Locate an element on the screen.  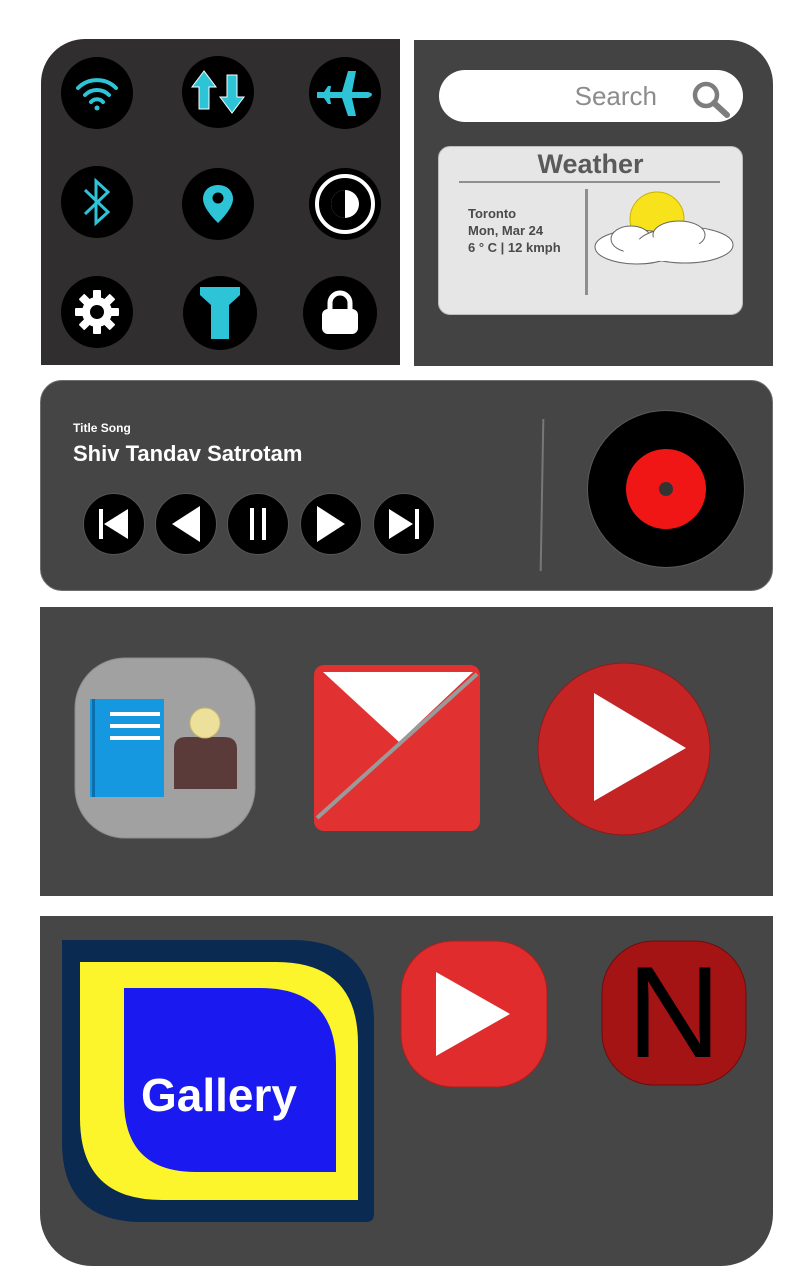
skip-next-icon is located at coordinates (404, 524).